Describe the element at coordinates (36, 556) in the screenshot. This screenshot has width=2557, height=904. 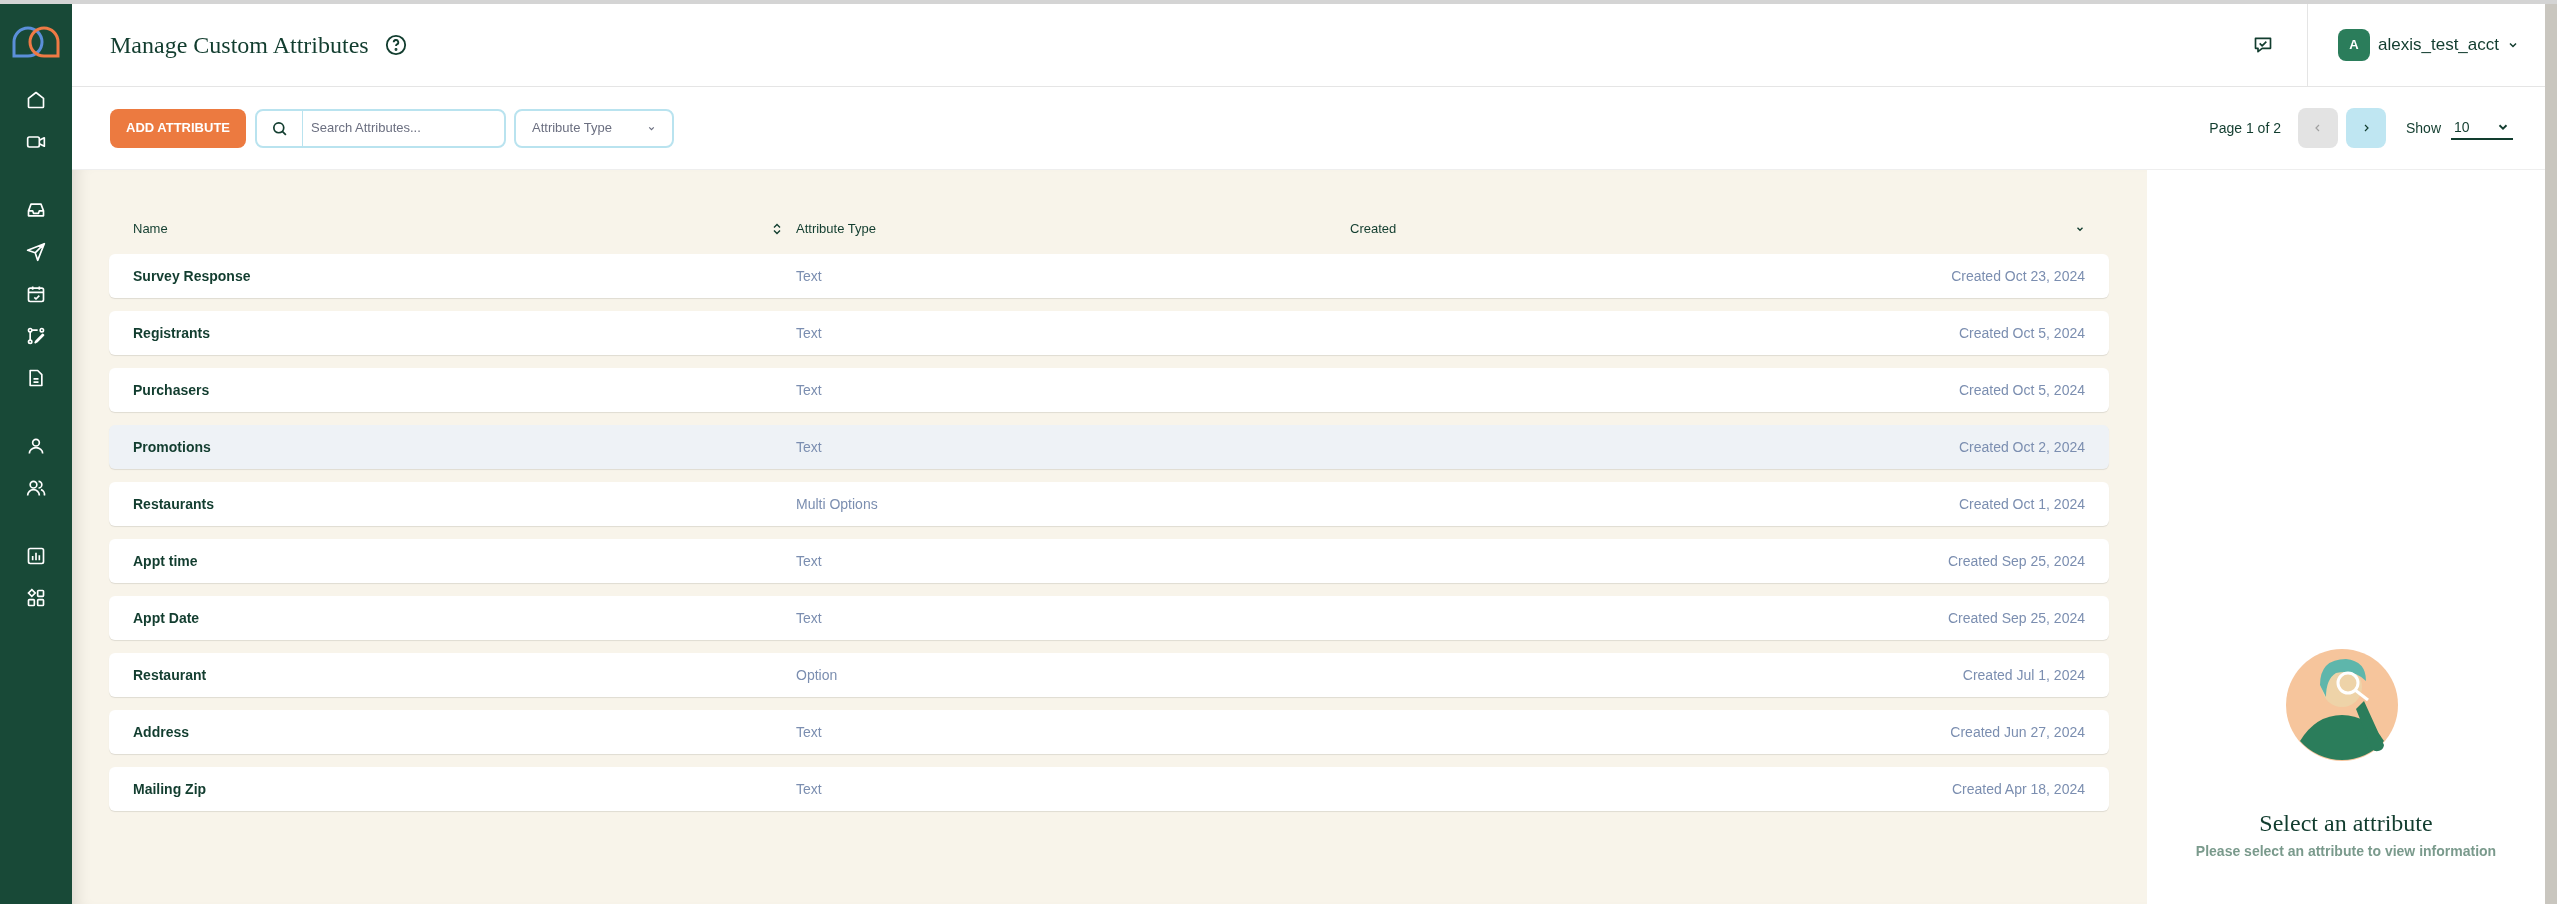
I see `bar-chart-icon` at that location.